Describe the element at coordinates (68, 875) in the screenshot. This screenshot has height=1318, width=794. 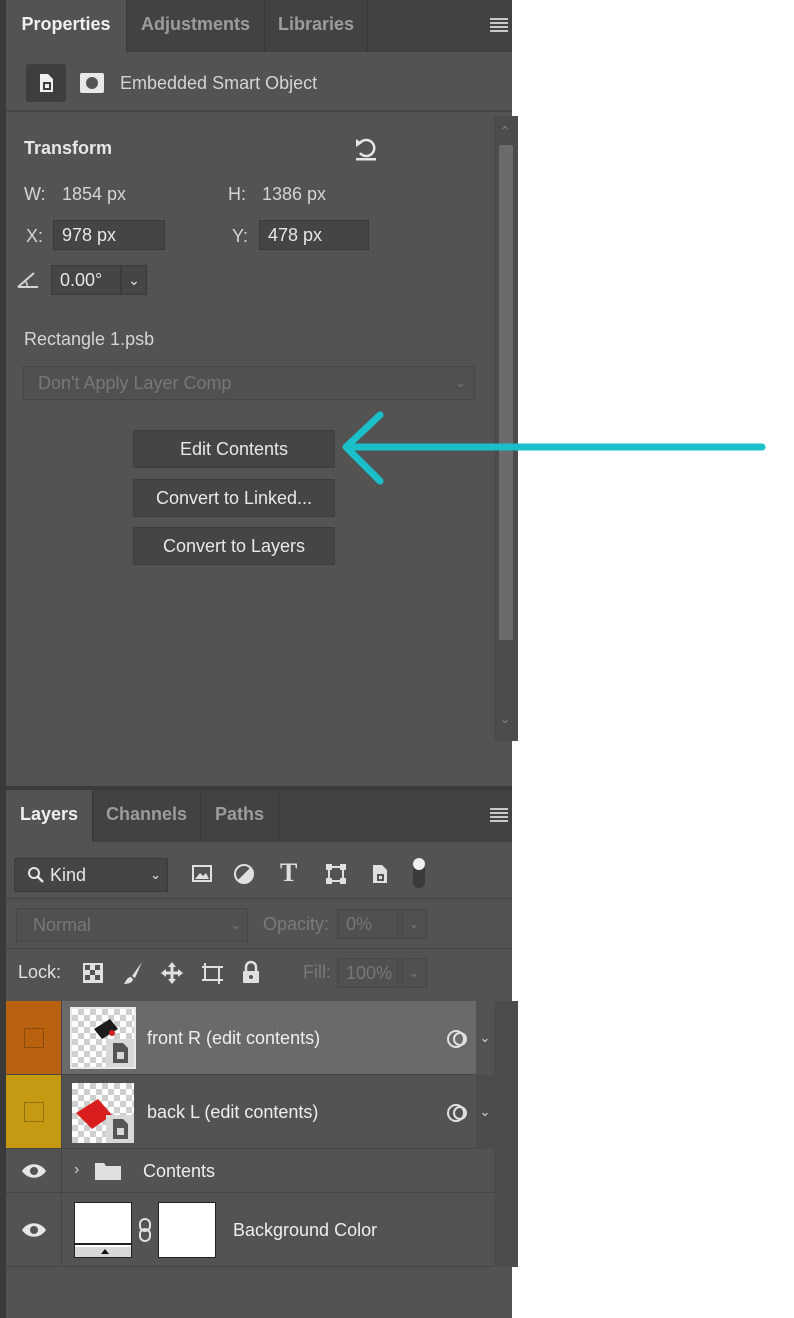
I see `filter-kind-value: Kind` at that location.